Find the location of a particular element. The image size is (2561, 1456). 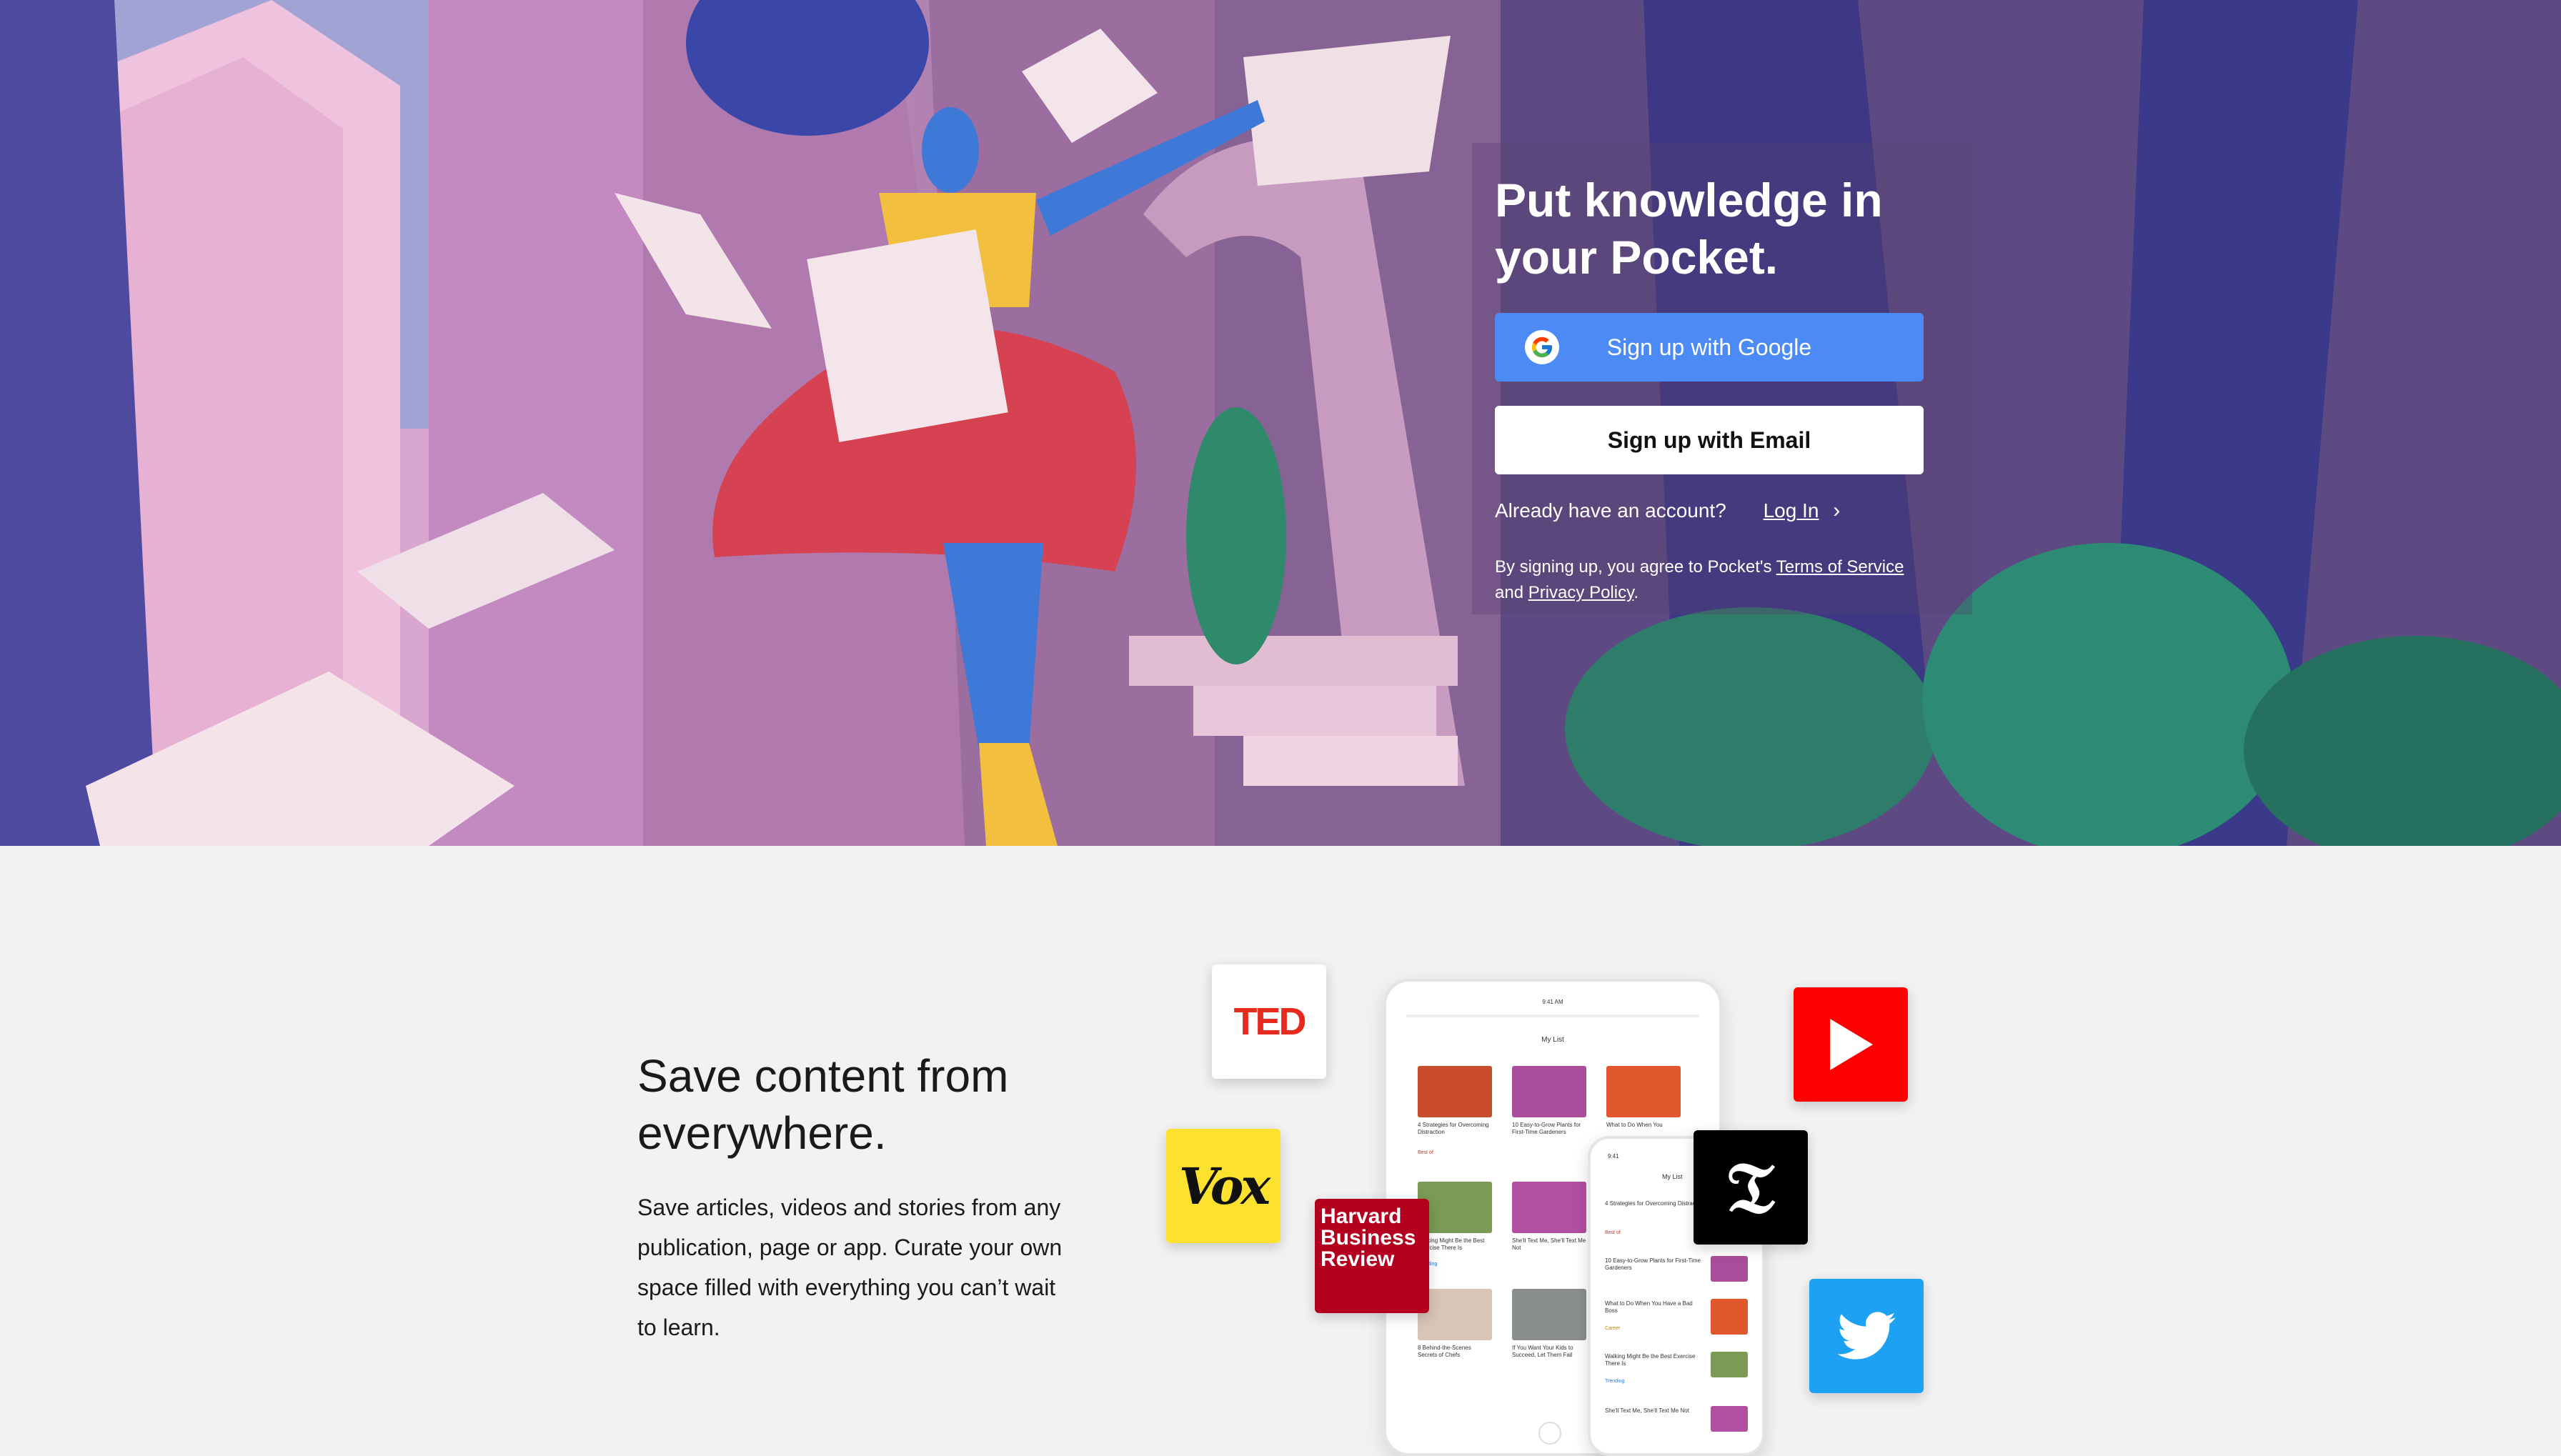

ted-logo: TED is located at coordinates (1269, 1021).